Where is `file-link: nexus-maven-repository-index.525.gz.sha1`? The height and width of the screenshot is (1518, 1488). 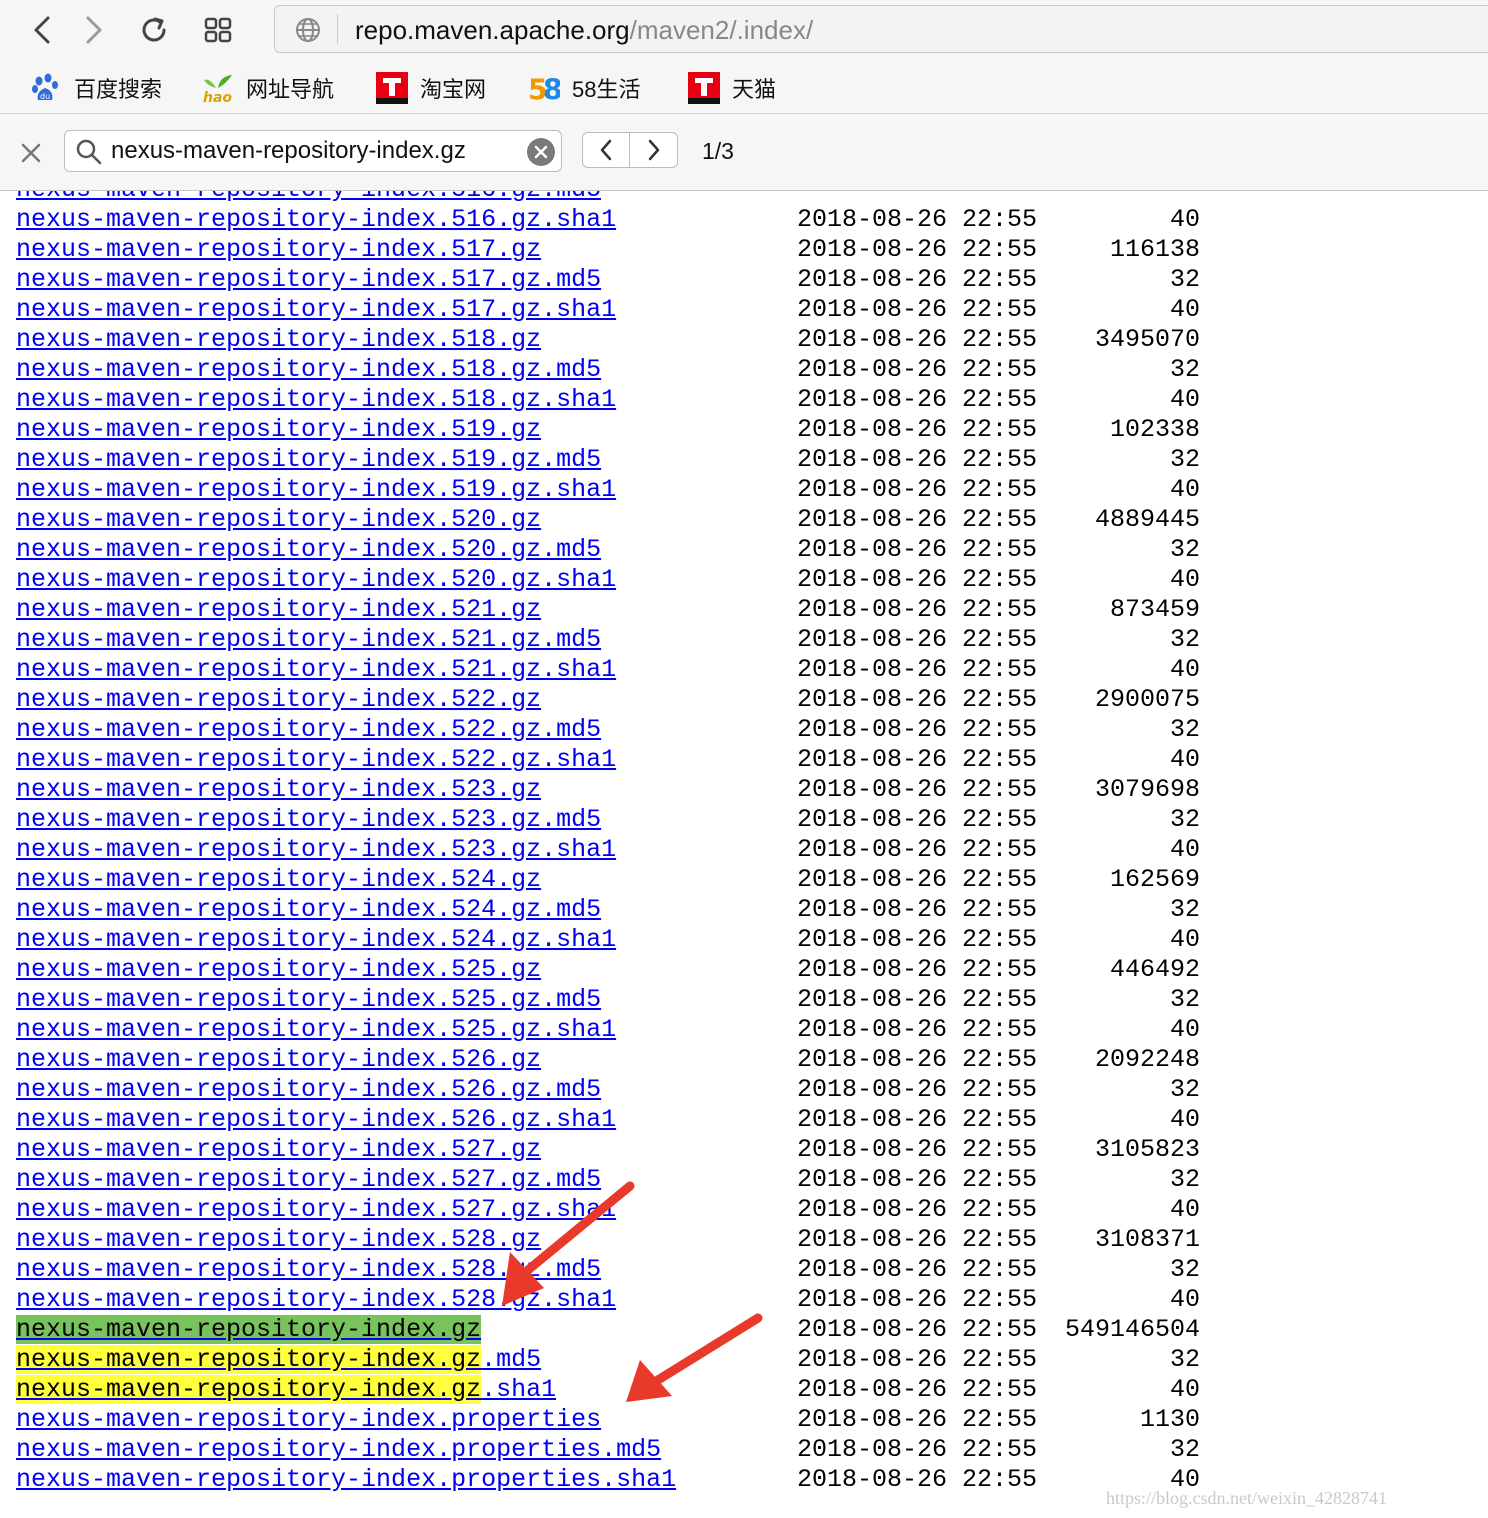
file-link: nexus-maven-repository-index.525.gz.sha1 is located at coordinates (316, 1030).